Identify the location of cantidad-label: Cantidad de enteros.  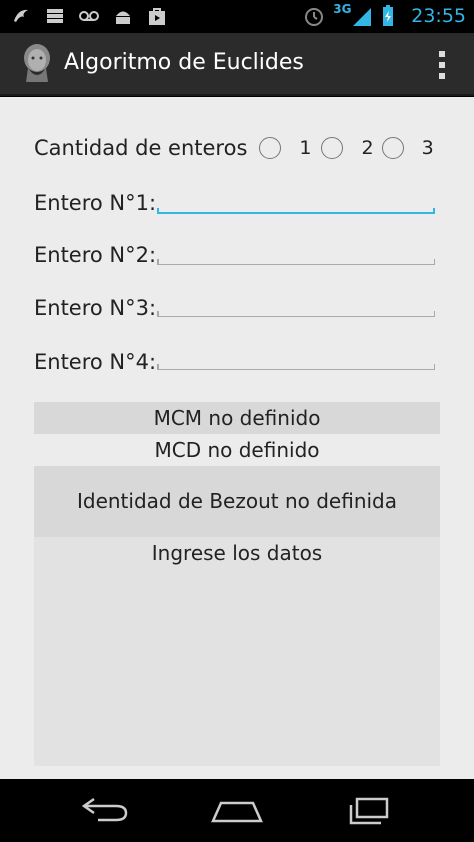
(141, 148).